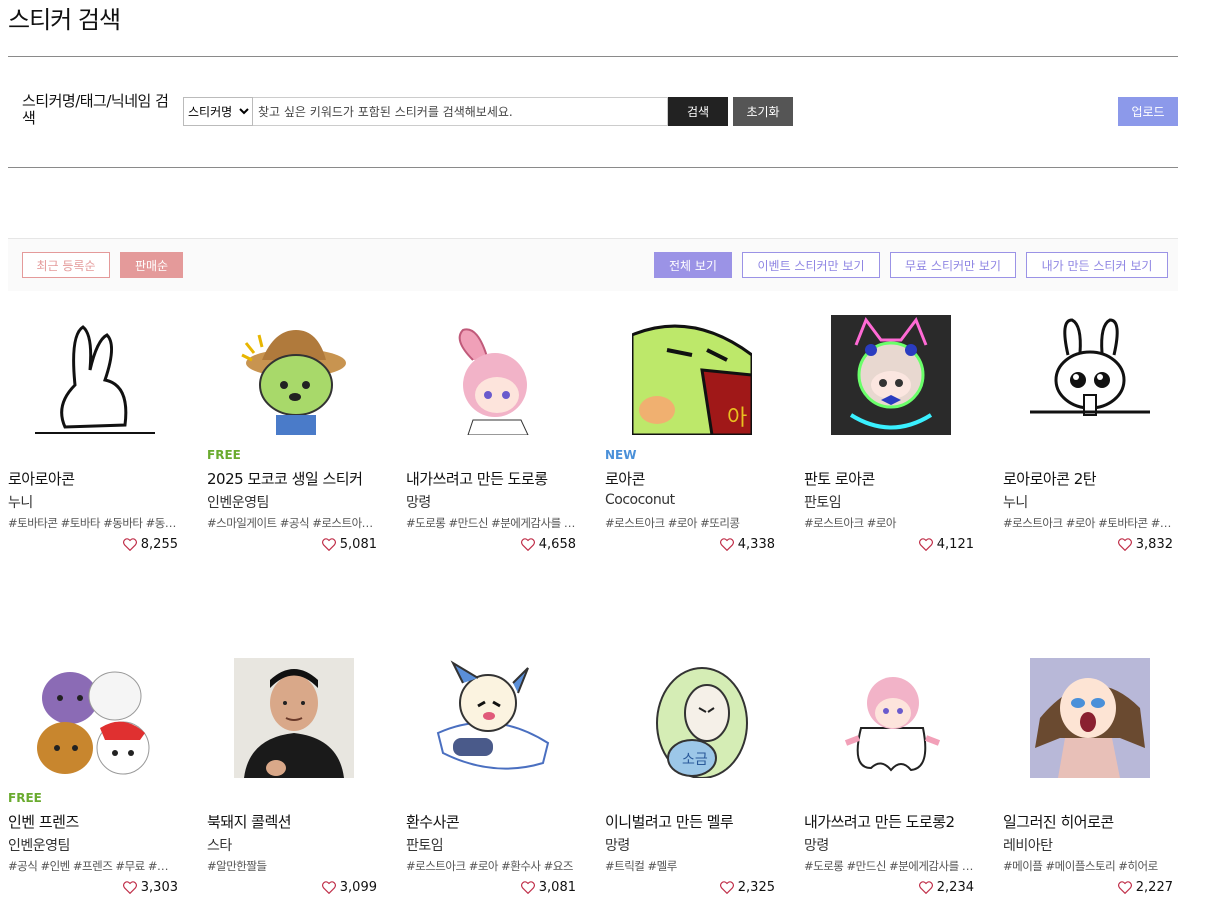 Image resolution: width=1228 pixels, height=924 pixels. What do you see at coordinates (690, 780) in the screenshot?
I see `sticker-card: 소금 이니벌려고 만든 멜루 망령 #트릭컬 #멜루 2,325` at bounding box center [690, 780].